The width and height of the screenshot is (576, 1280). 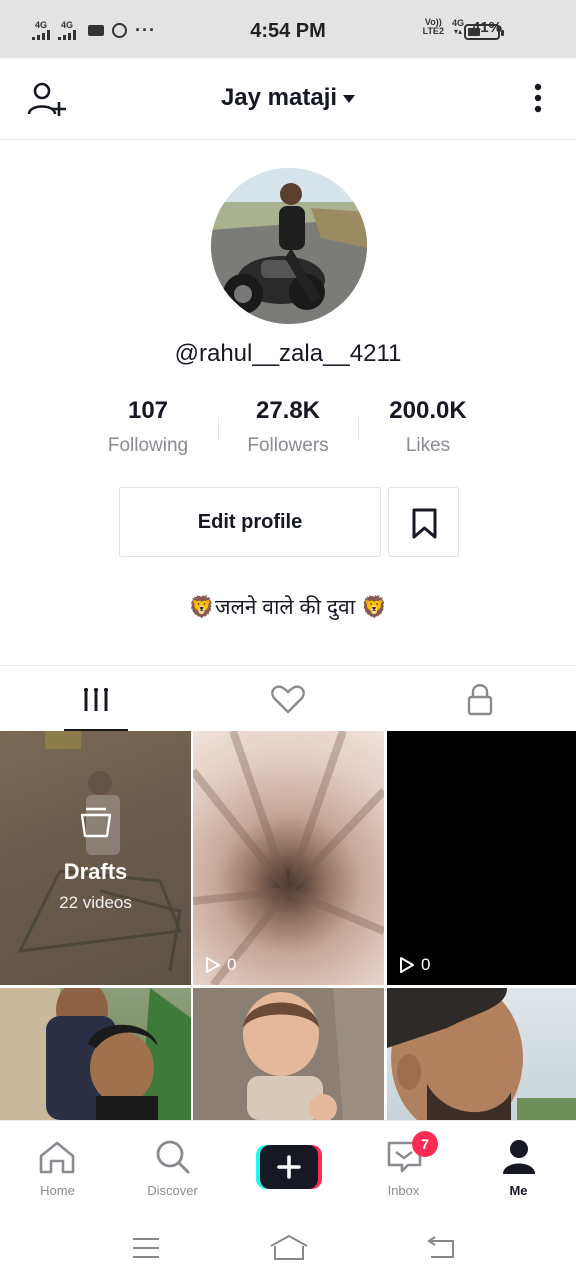 I want to click on edit-profile-button: Edit profile, so click(x=250, y=522).